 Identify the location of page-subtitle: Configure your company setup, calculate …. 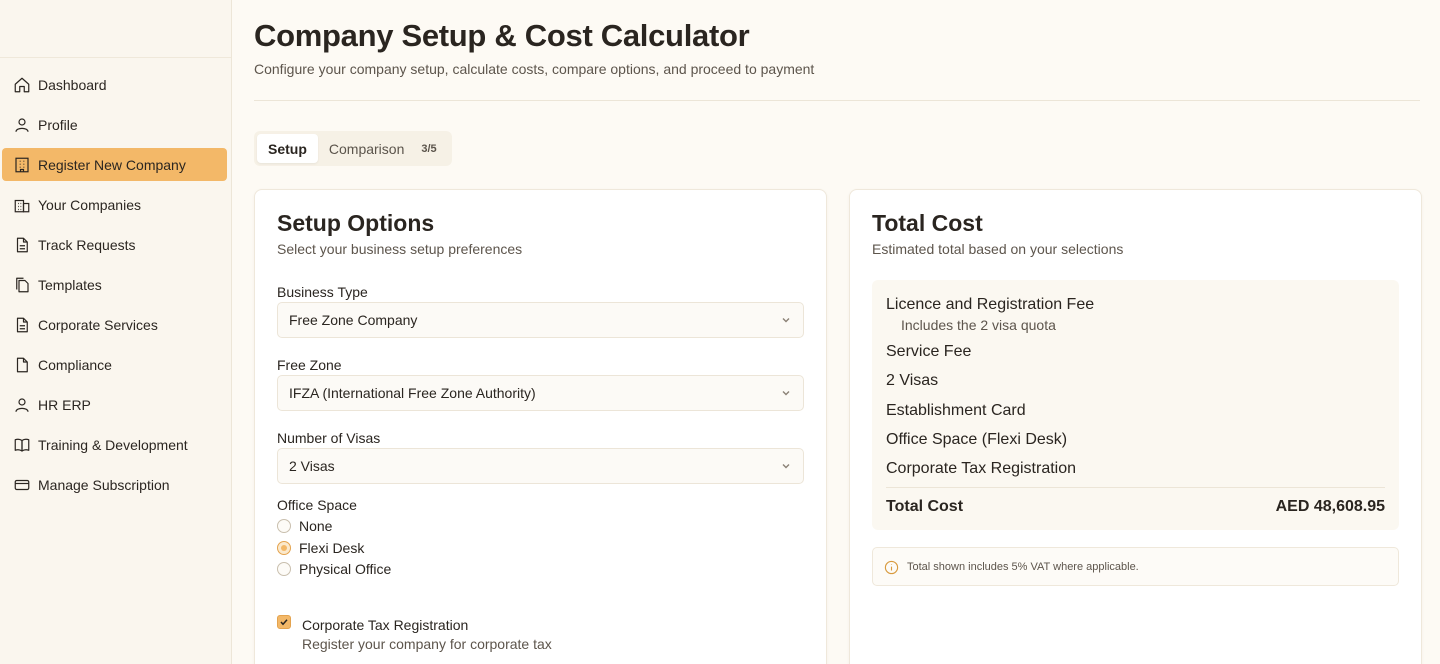
(534, 69).